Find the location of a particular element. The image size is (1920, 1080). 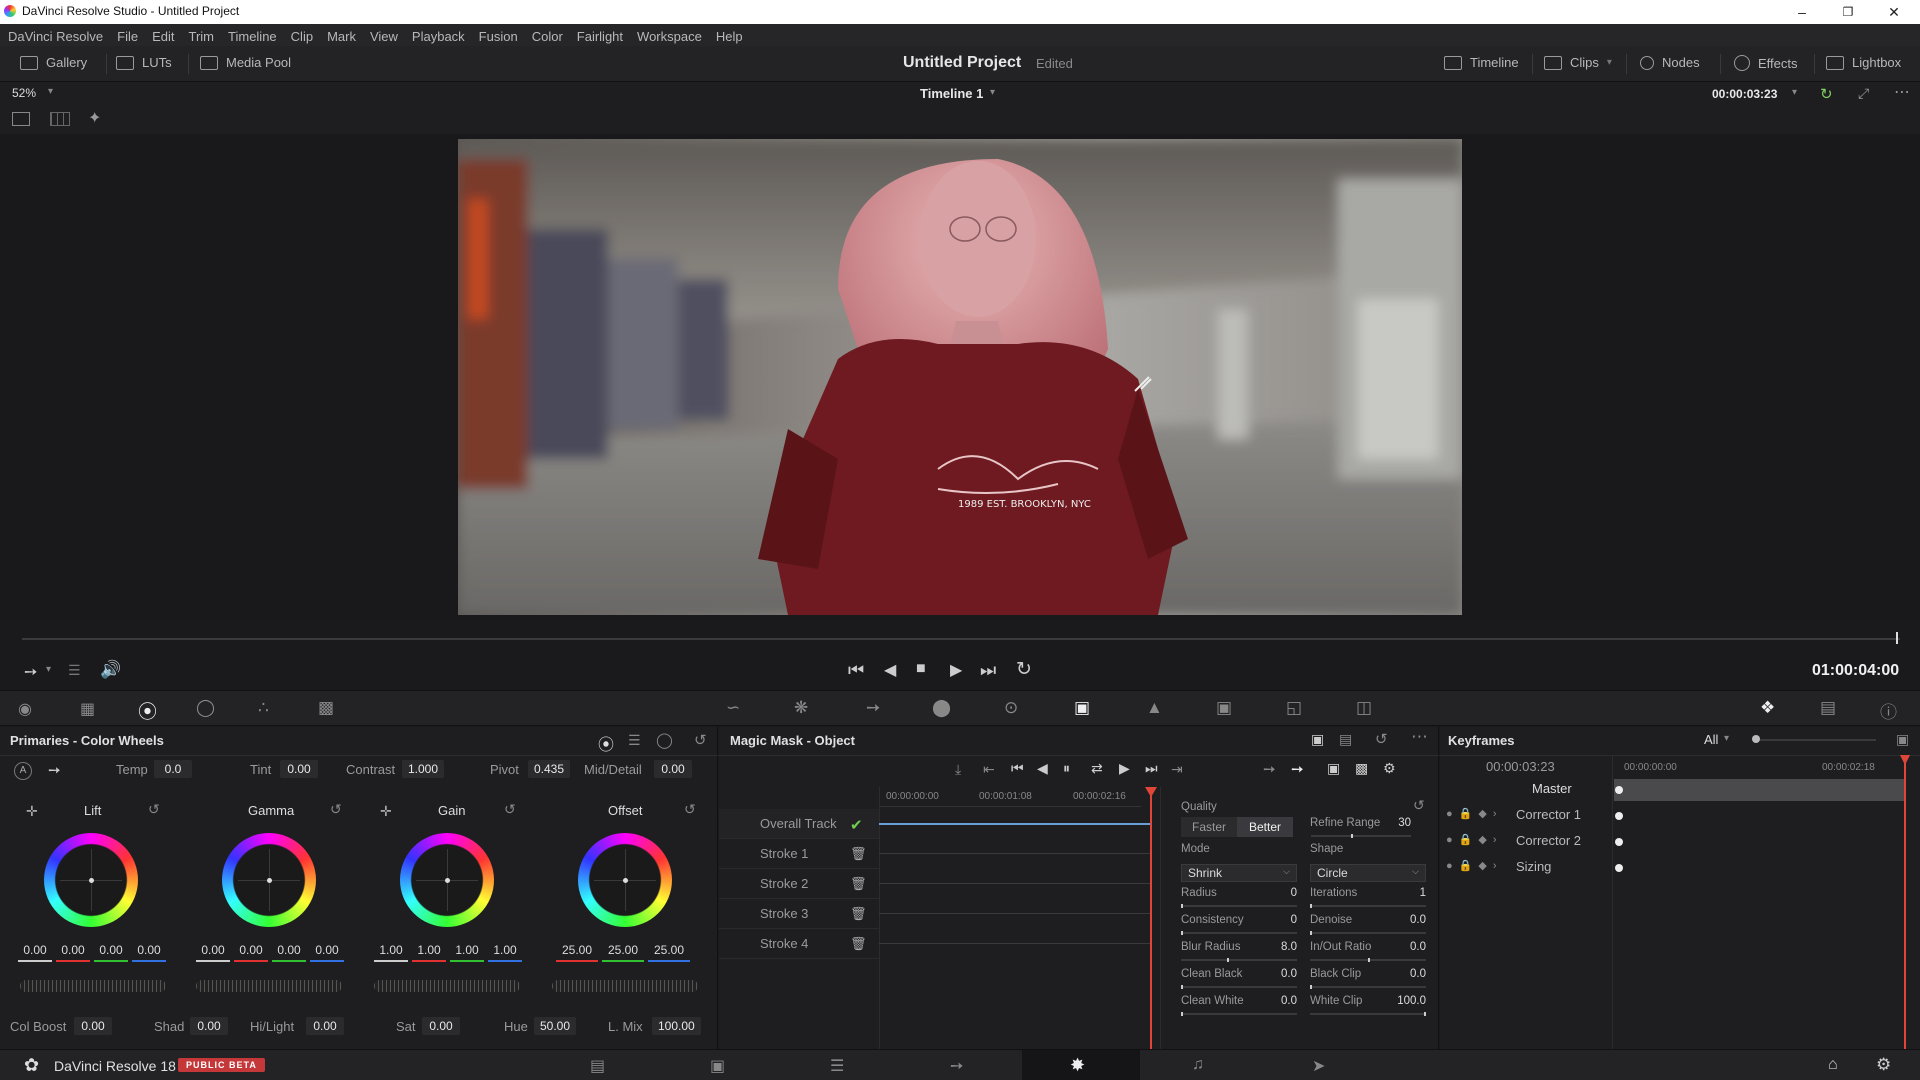

sync-icon: ↻ is located at coordinates (1826, 94).